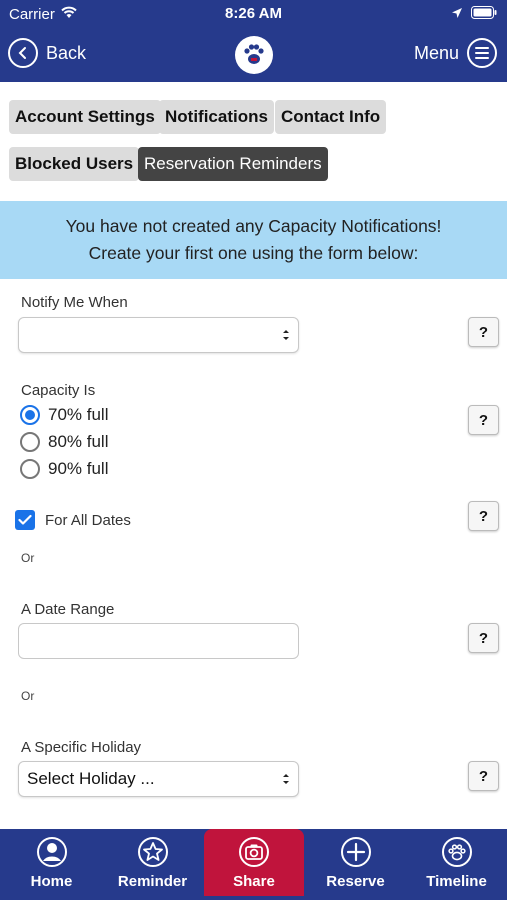  I want to click on location-arrow-icon, so click(457, 14).